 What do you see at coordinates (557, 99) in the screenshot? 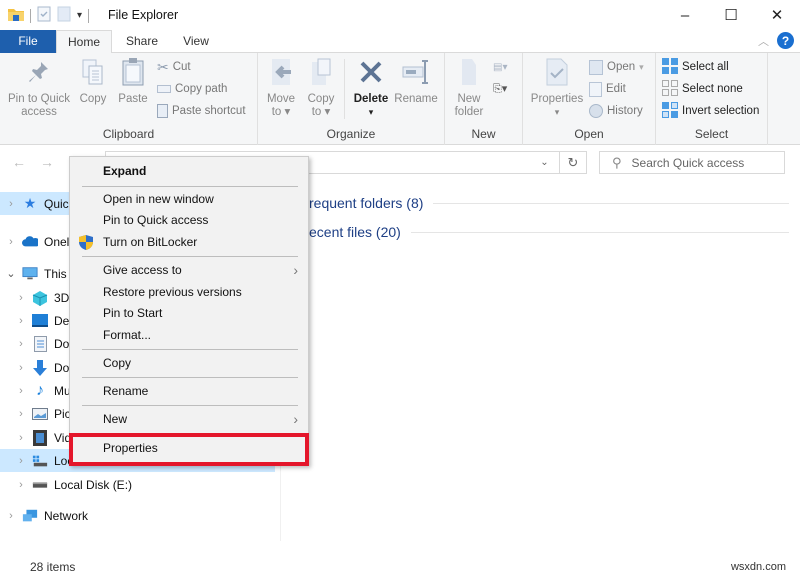
I see `properties-label: Properties` at bounding box center [557, 99].